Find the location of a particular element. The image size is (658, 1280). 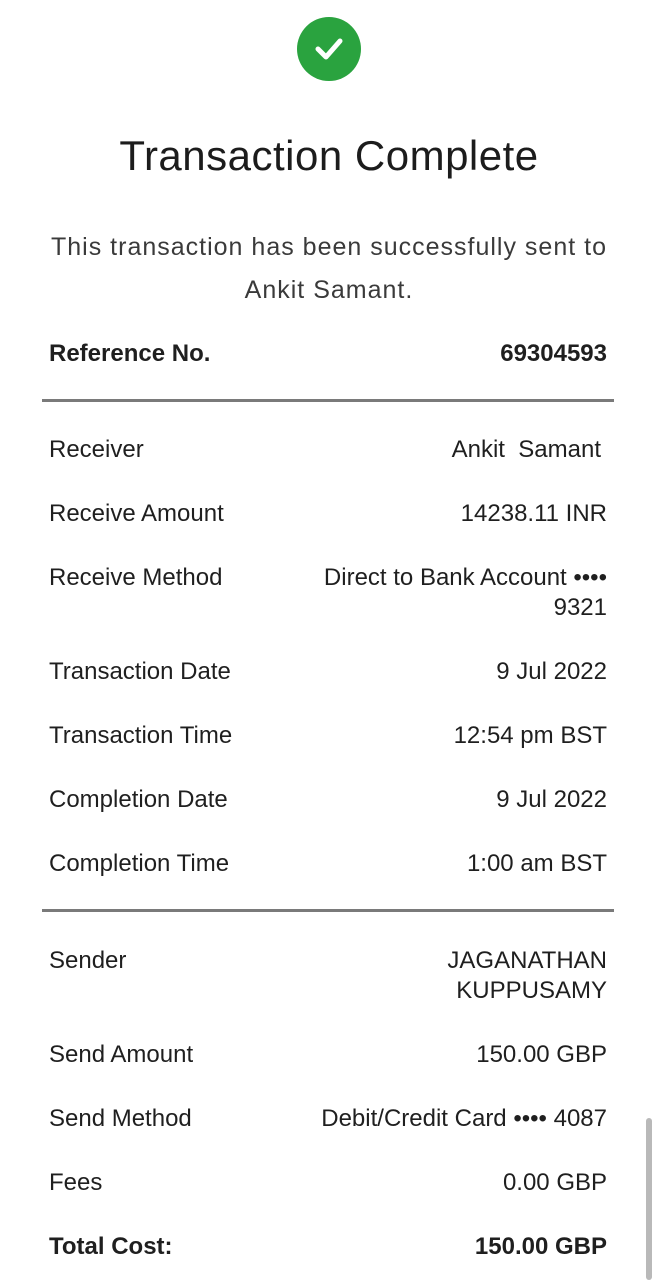

detail-value: 14238.11 INR is located at coordinates (533, 513).